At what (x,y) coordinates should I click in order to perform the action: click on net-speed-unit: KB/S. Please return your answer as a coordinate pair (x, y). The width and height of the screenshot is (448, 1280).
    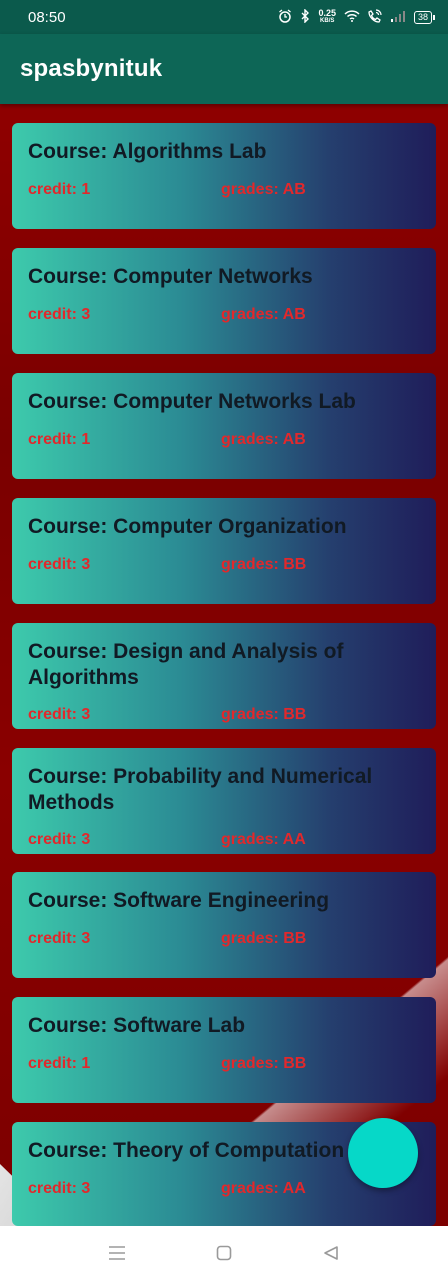
    Looking at the image, I should click on (327, 21).